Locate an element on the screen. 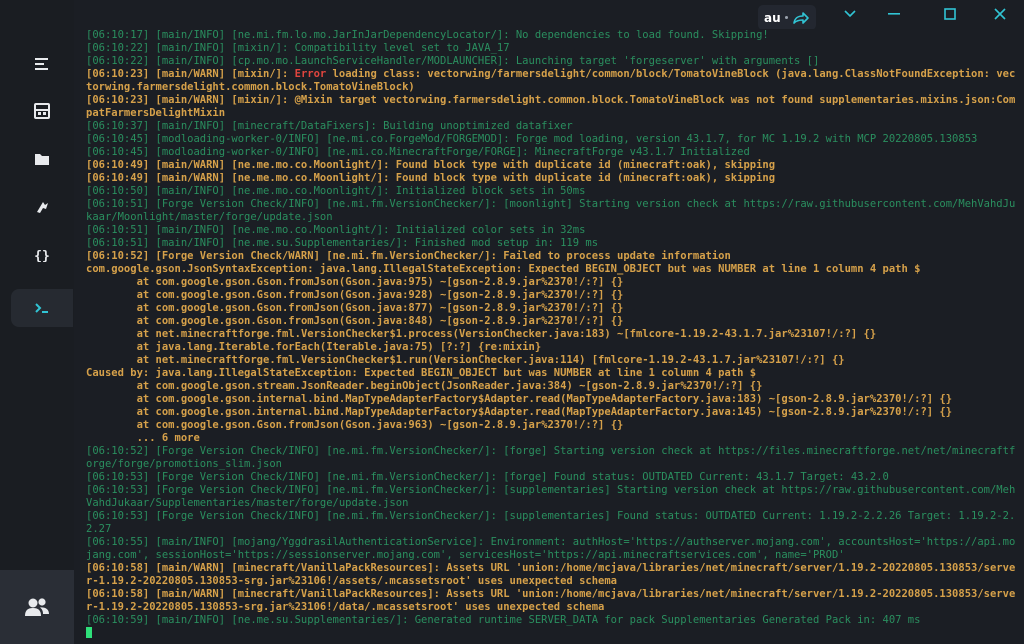  sidebar-item-plugins is located at coordinates (42, 207).